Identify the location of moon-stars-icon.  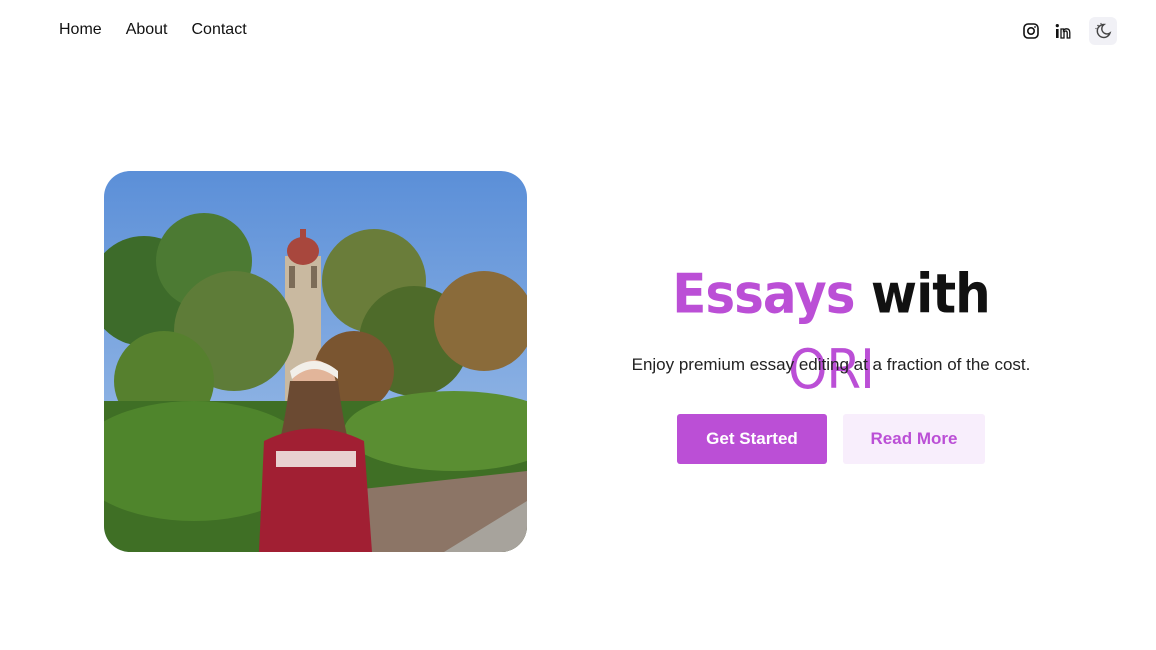
(1103, 30).